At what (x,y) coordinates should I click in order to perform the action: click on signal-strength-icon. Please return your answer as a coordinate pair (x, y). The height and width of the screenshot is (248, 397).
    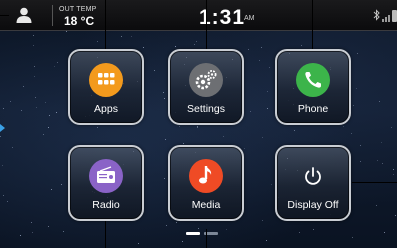
    Looking at the image, I should click on (386, 18).